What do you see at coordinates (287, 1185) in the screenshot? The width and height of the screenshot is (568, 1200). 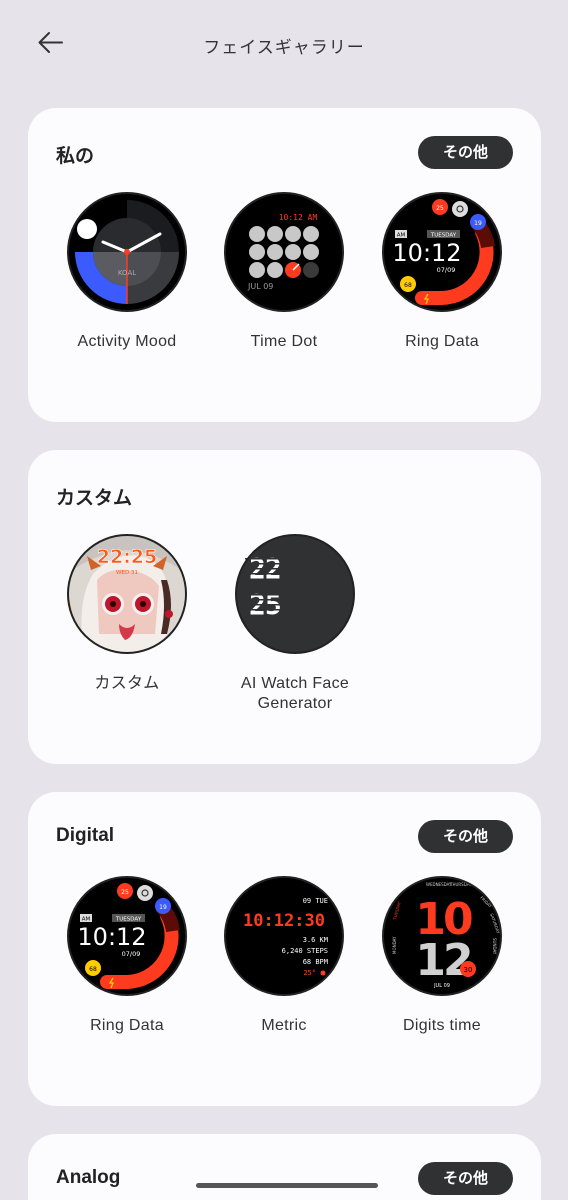 I see `home-indicator` at bounding box center [287, 1185].